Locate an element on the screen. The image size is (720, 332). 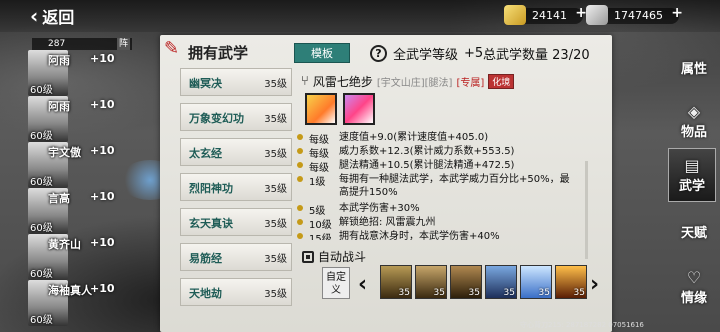
nav-bond: ♡ 情缘 is located at coordinates (694, 287).